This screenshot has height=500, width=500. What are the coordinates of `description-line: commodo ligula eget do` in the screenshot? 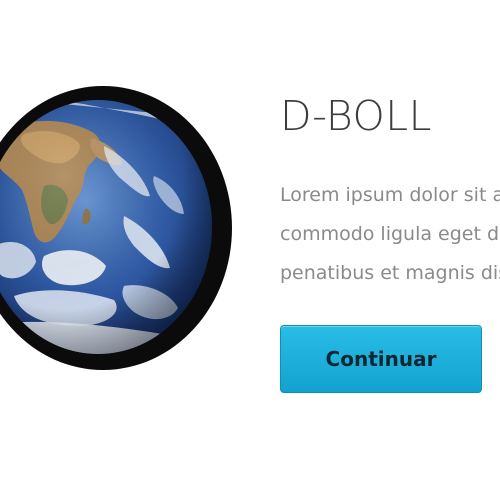 It's located at (390, 234).